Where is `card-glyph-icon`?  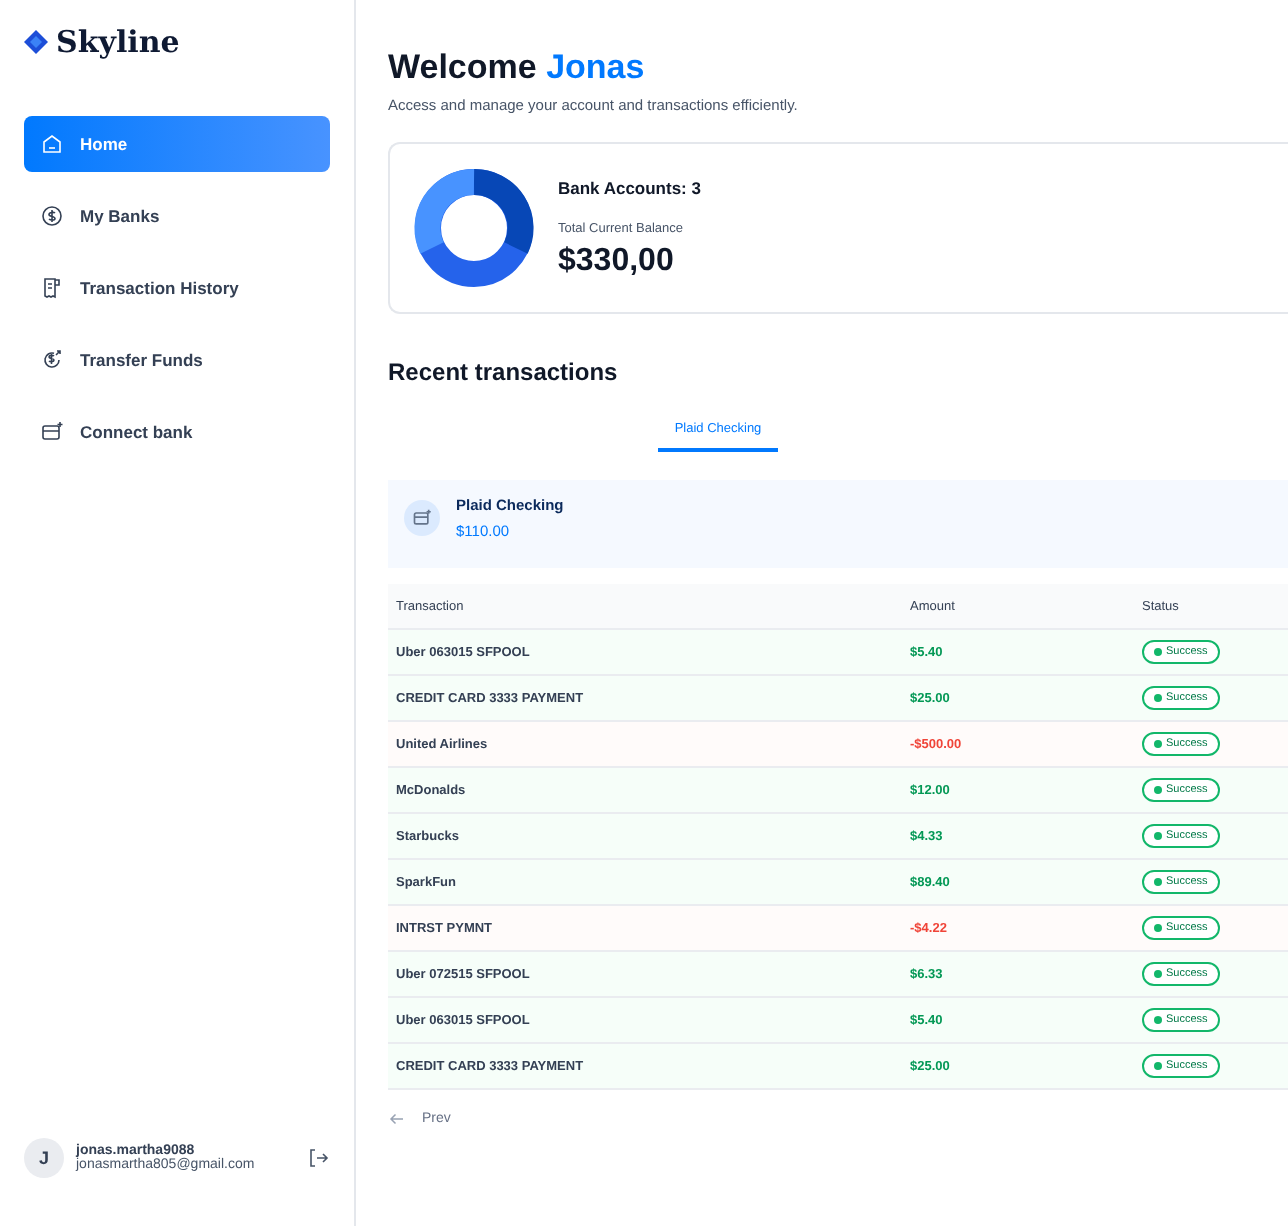 card-glyph-icon is located at coordinates (422, 518).